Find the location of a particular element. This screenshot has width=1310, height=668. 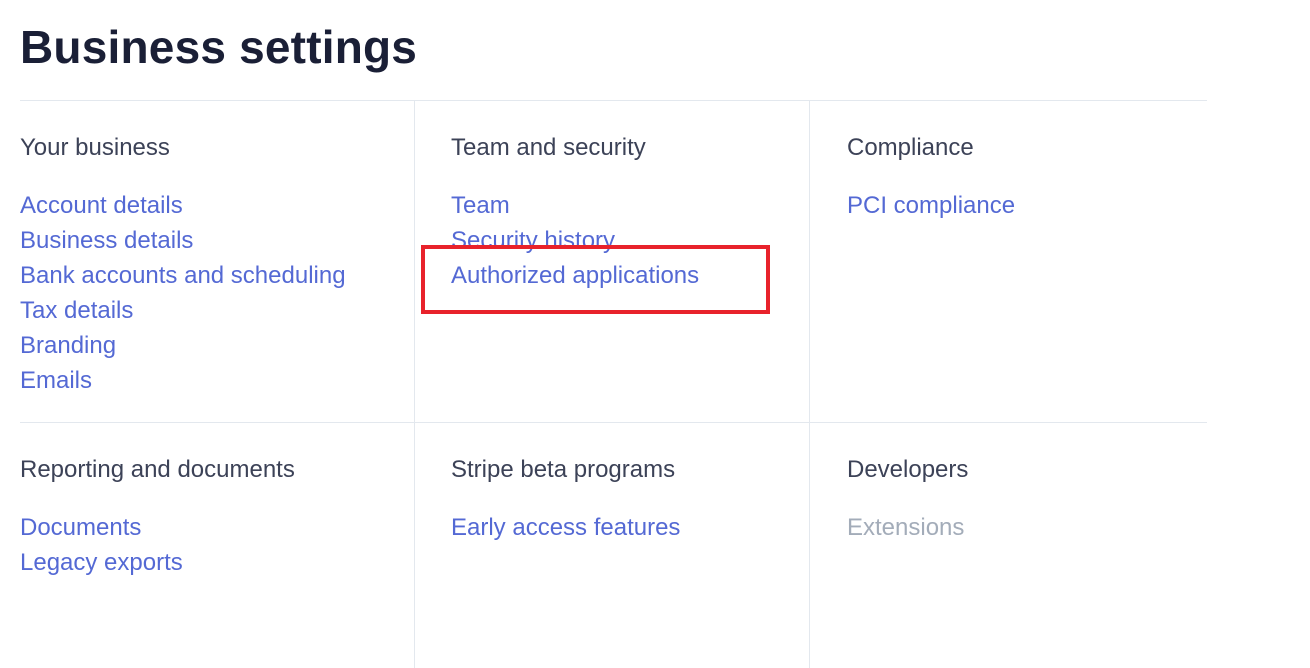

section-links: Extensions is located at coordinates (907, 527).